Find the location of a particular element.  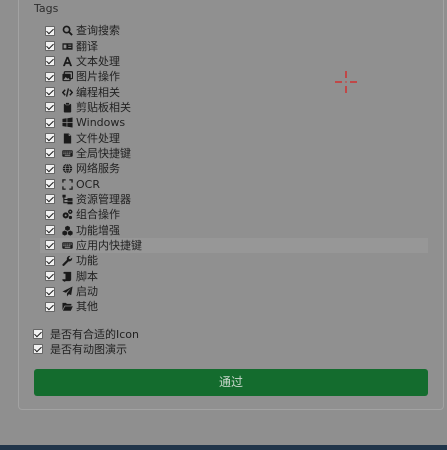

images-icon is located at coordinates (67, 76).